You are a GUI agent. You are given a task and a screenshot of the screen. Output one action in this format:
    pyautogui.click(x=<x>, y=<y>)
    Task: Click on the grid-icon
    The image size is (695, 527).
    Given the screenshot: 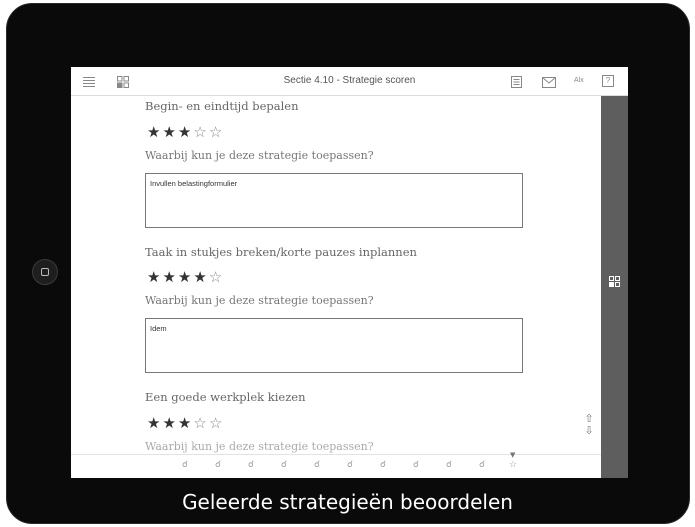 What is the action you would take?
    pyautogui.click(x=614, y=279)
    